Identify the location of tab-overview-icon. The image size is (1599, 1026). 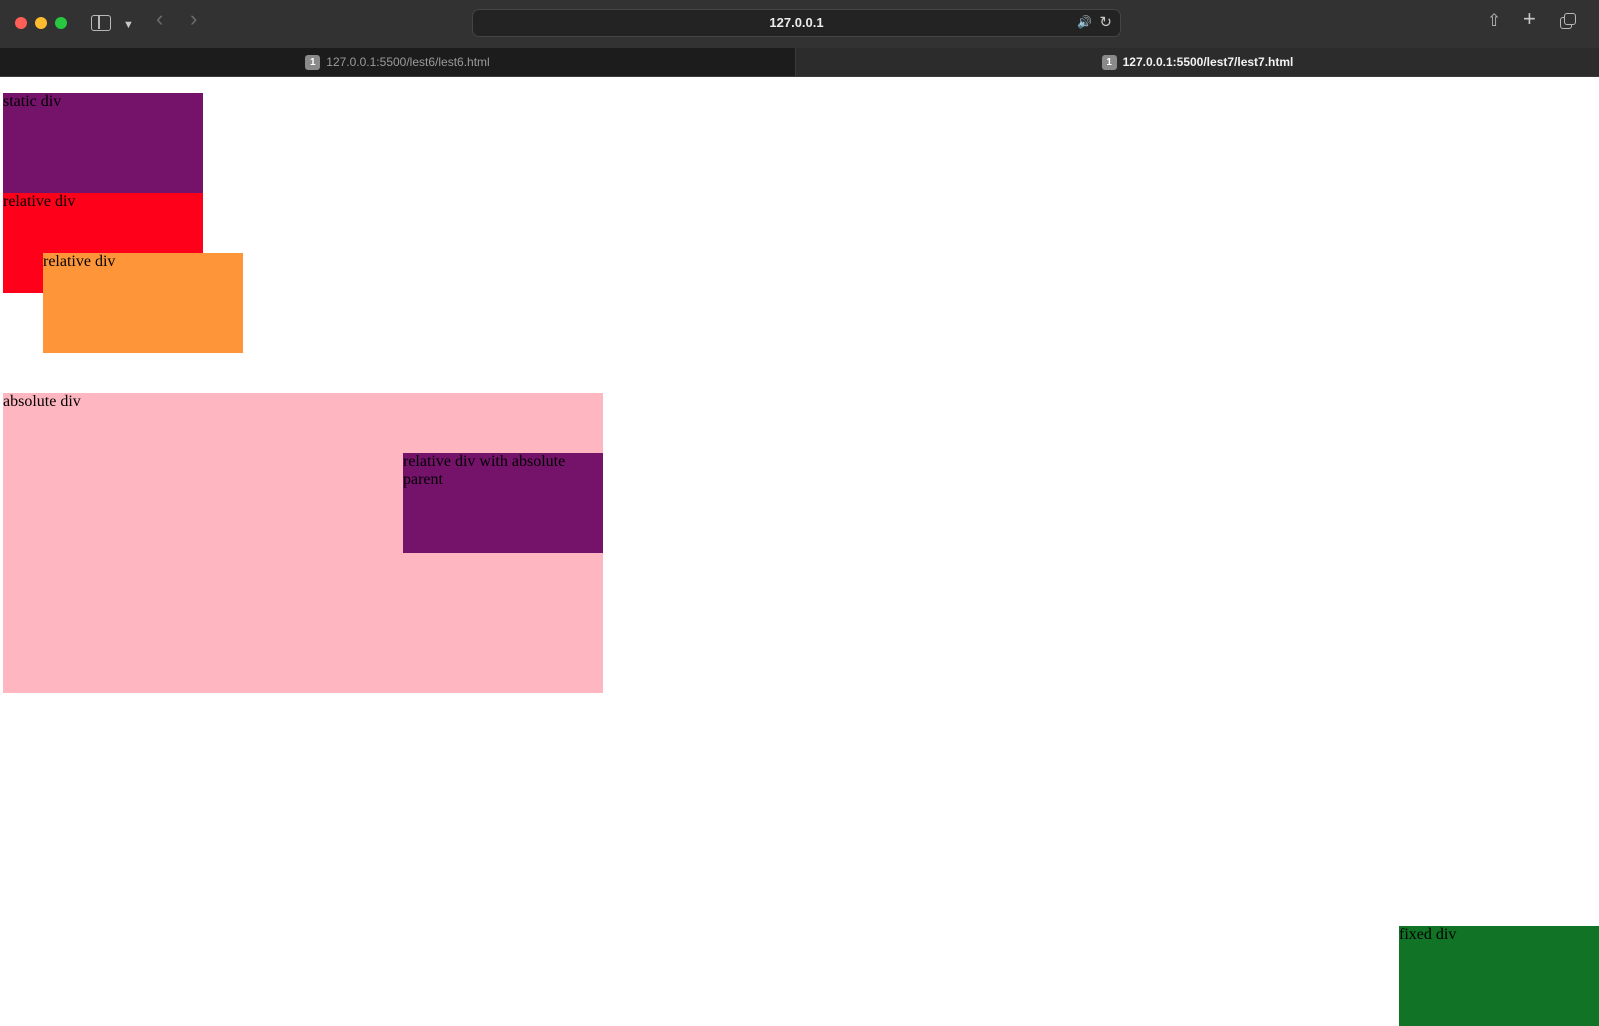
(1568, 21).